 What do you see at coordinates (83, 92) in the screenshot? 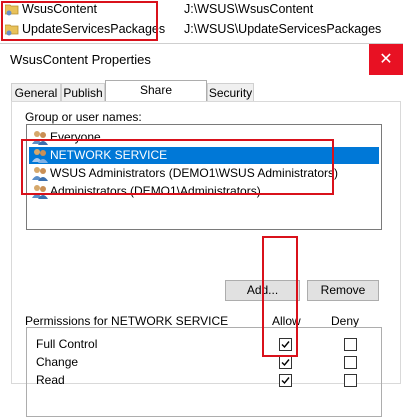
I see `tab-publish: Publish` at bounding box center [83, 92].